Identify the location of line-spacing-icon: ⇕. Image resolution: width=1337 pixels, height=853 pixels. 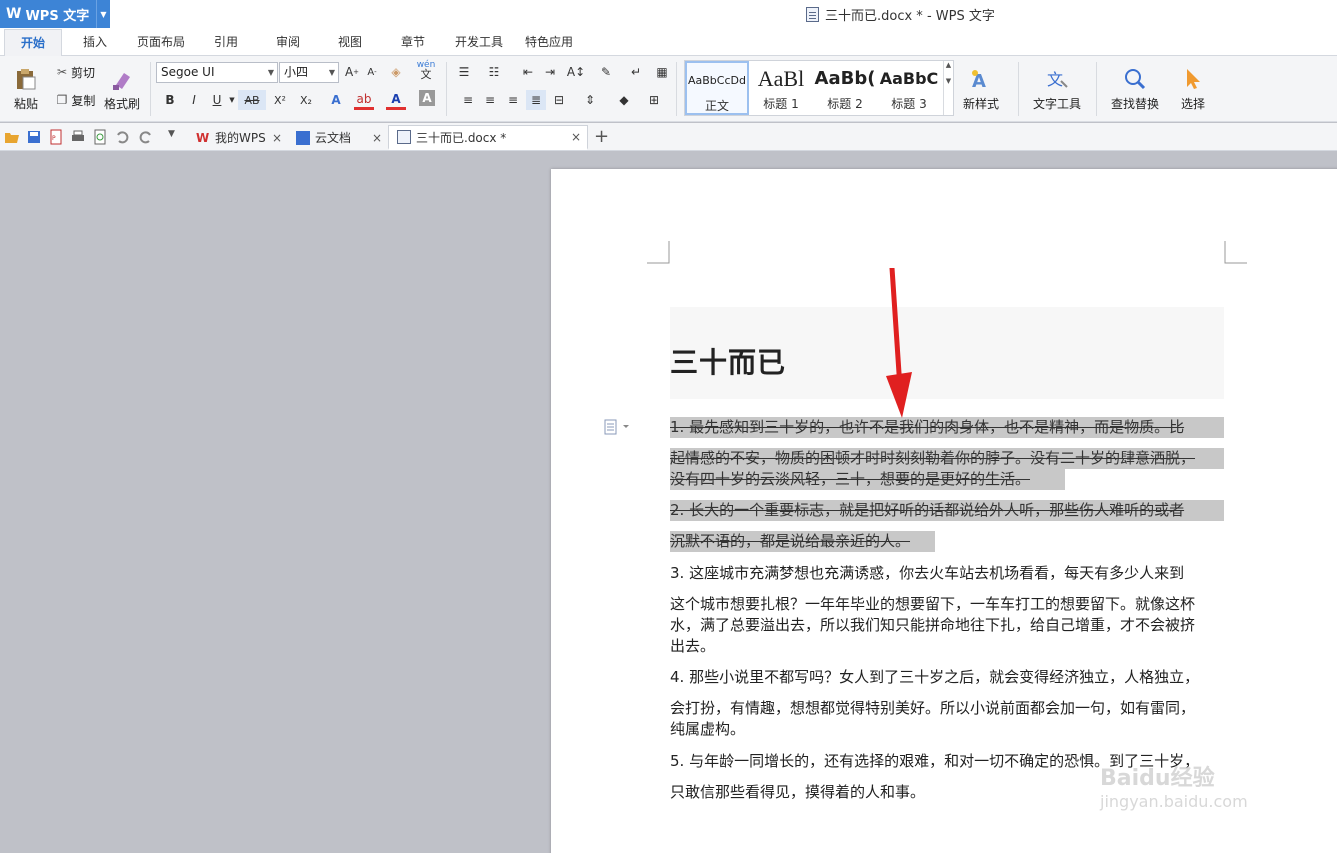
(590, 100).